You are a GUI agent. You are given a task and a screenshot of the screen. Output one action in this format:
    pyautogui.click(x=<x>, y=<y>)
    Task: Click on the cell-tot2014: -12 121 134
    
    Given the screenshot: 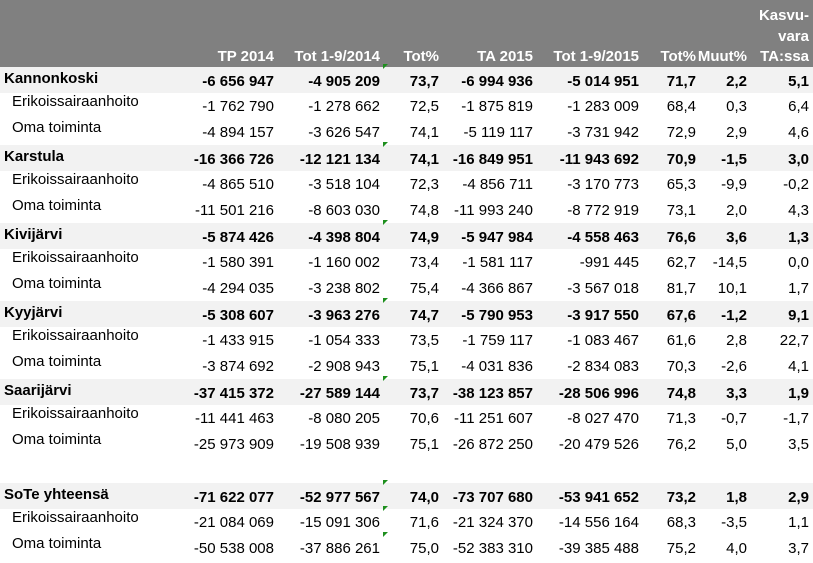 What is the action you would take?
    pyautogui.click(x=340, y=159)
    